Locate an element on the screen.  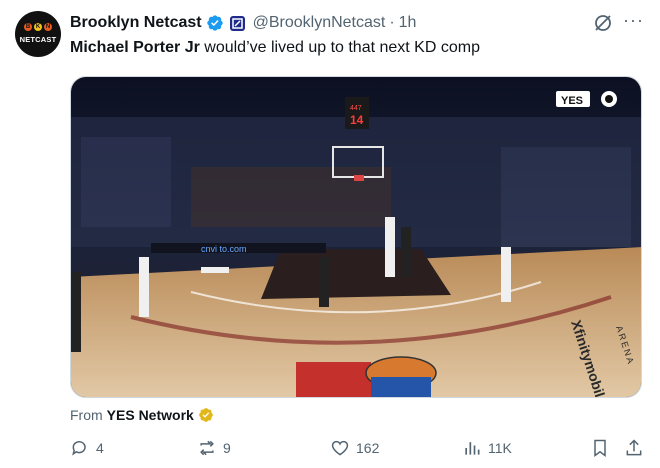
avatar-dot-1: B is located at coordinates (28, 27).